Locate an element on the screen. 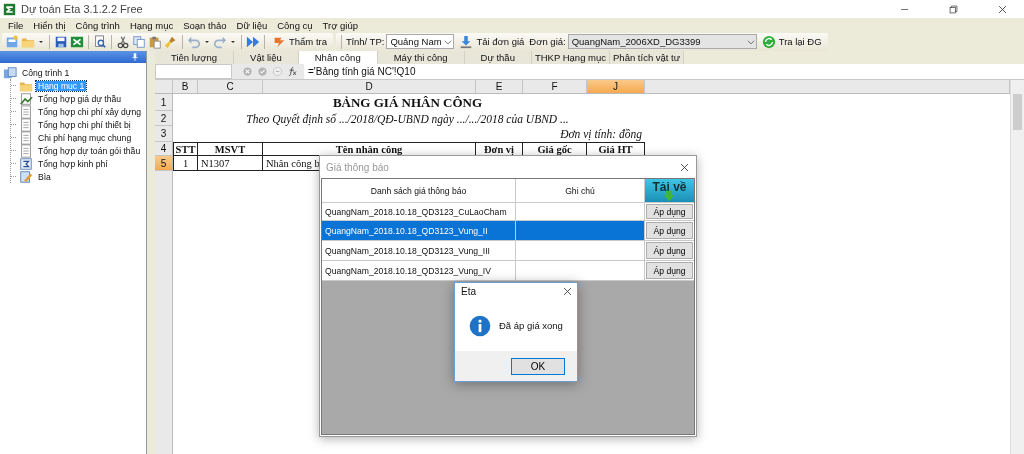 This screenshot has width=1024, height=454. table-cell: 1 is located at coordinates (185, 163).